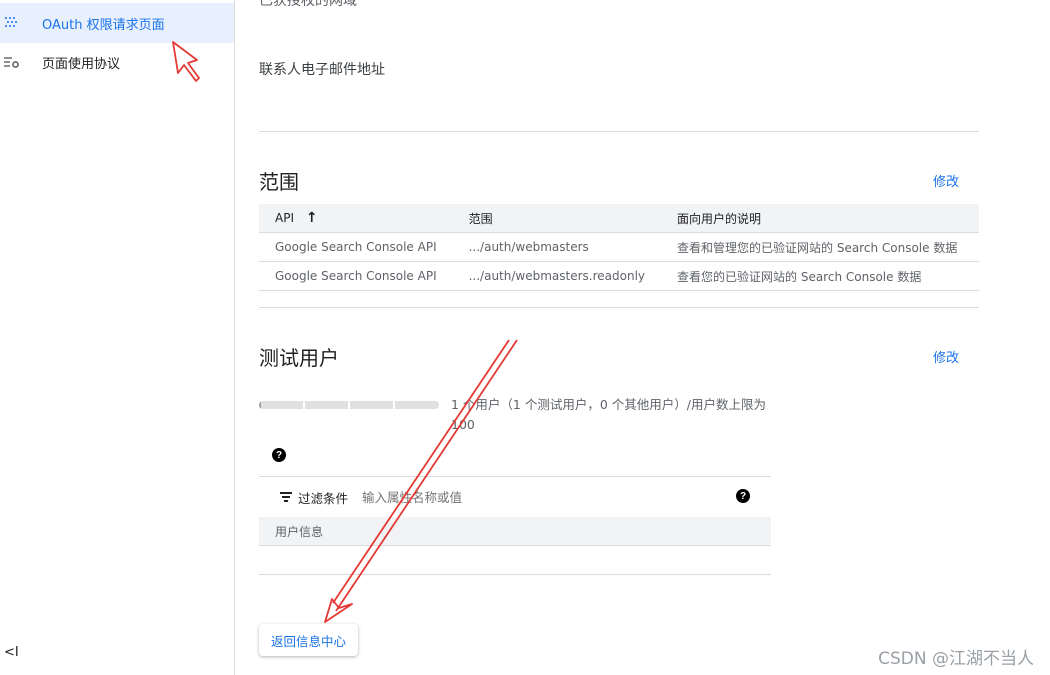 This screenshot has width=1050, height=675. Describe the element at coordinates (349, 405) in the screenshot. I see `user-cap-progress-bar` at that location.